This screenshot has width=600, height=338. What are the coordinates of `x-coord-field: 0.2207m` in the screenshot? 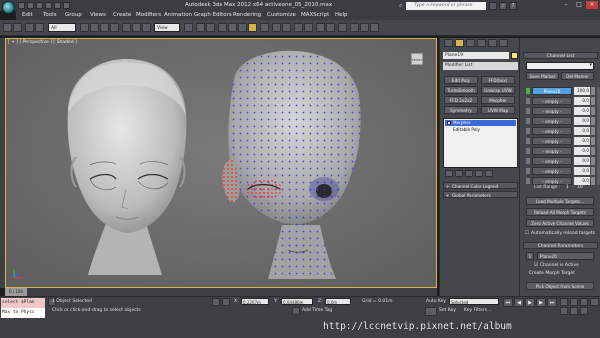 It's located at (255, 301).